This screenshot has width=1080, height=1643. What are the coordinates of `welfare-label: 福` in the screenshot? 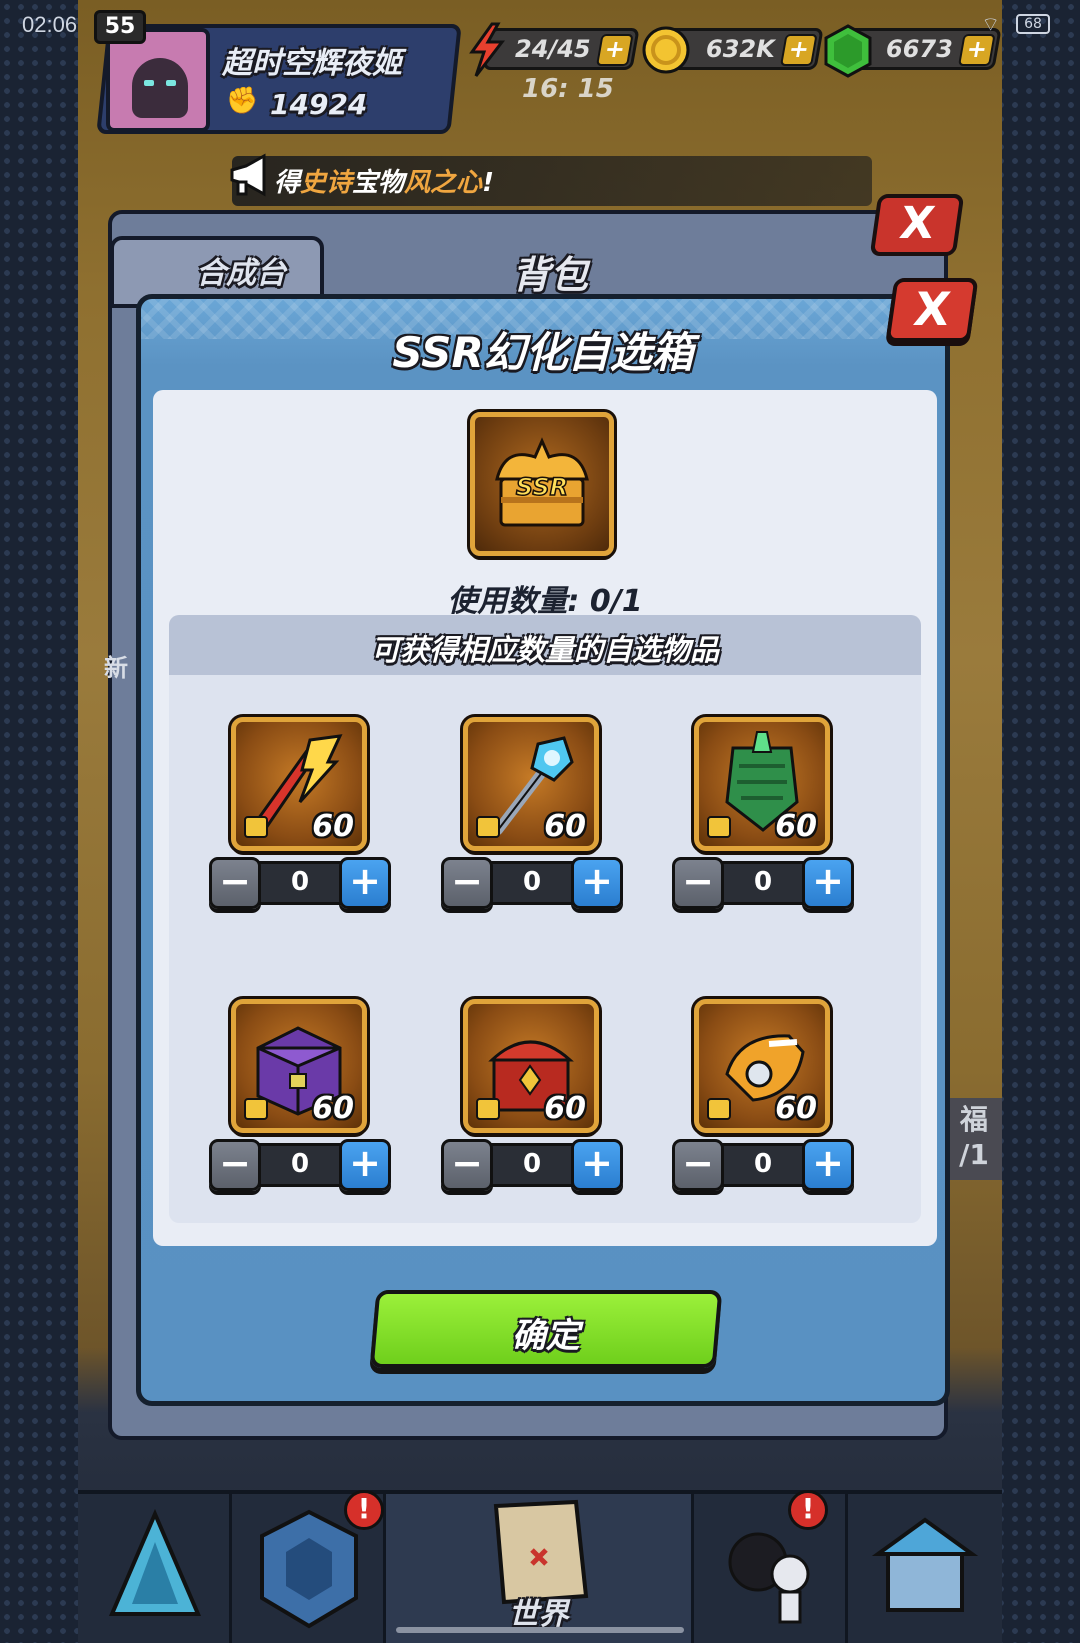 It's located at (973, 1119).